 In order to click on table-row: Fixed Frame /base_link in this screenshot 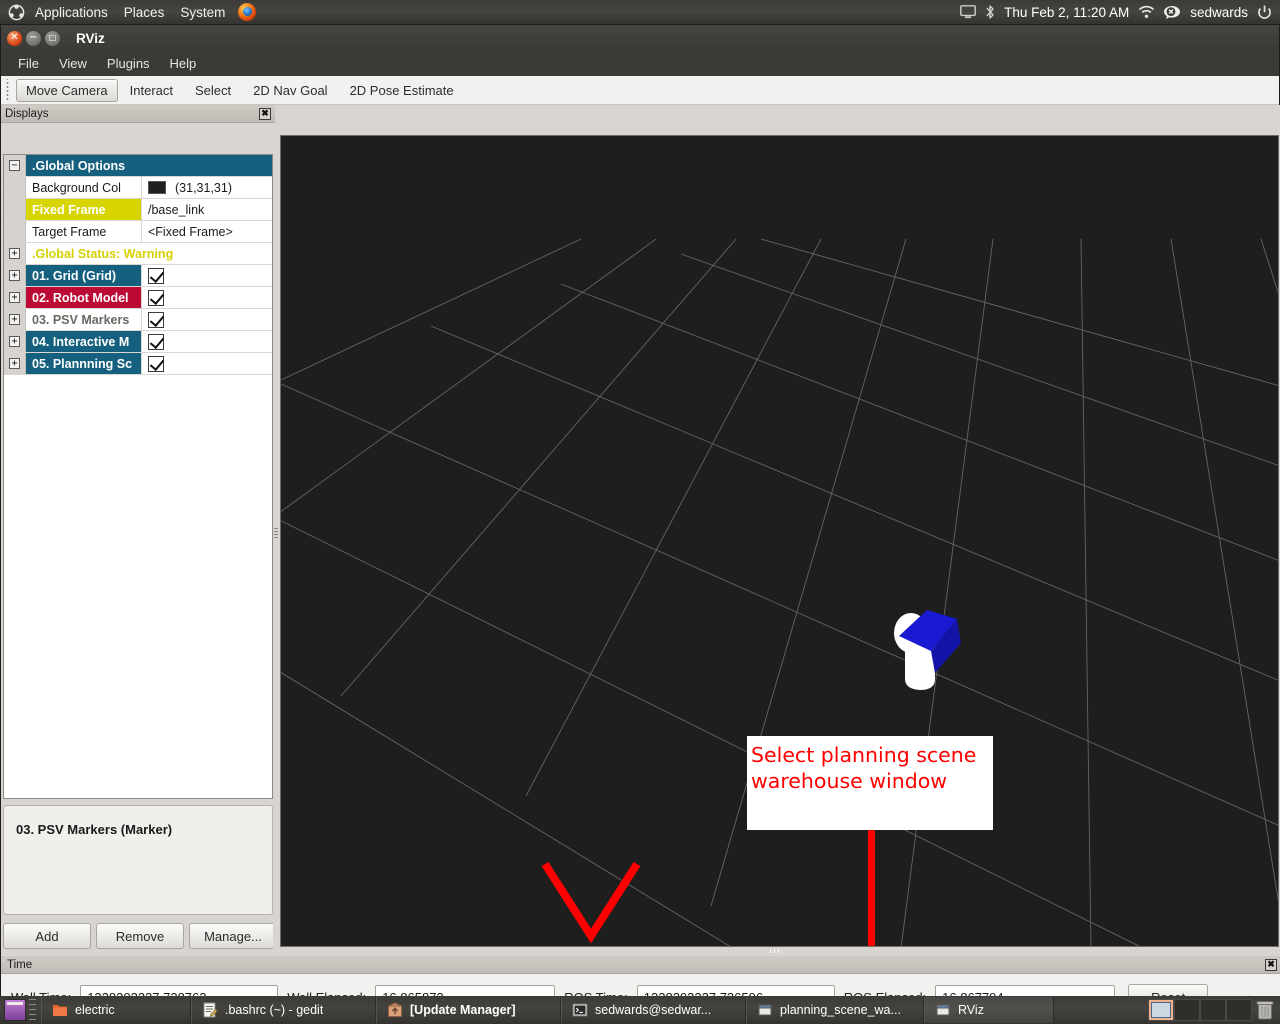, I will do `click(138, 210)`.